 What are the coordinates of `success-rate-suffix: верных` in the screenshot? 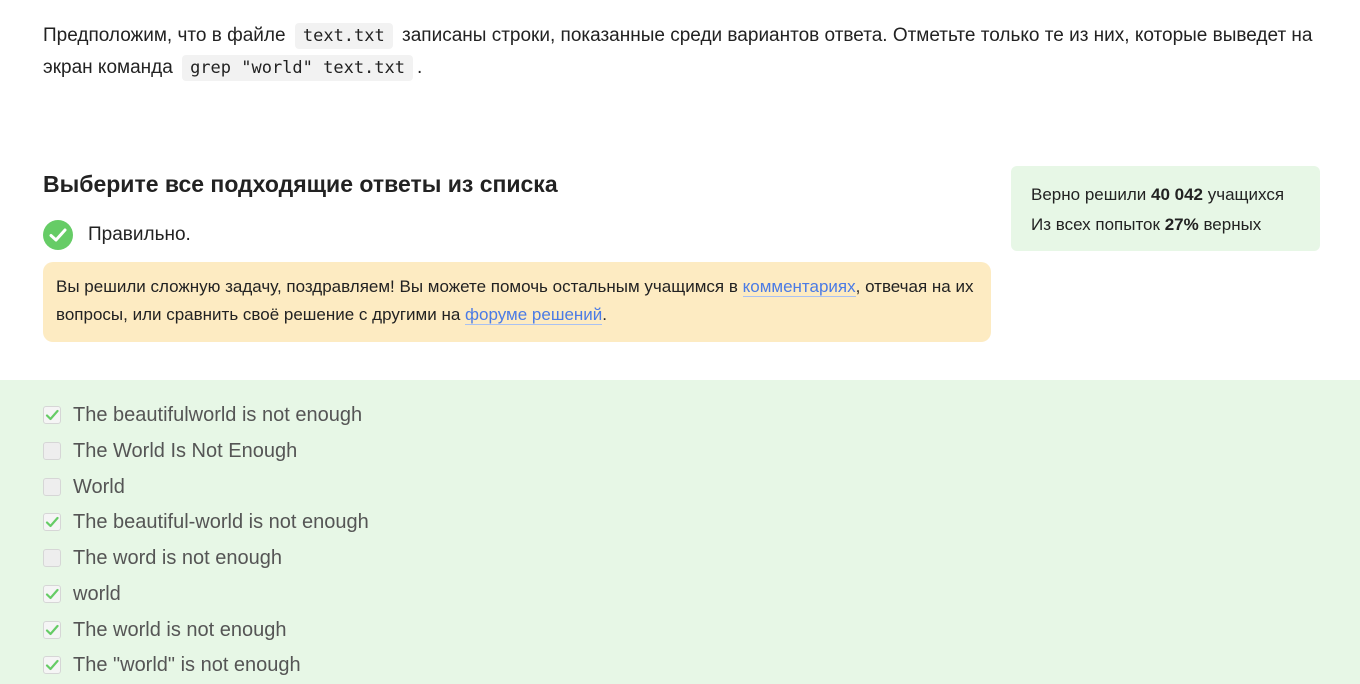 It's located at (1232, 224).